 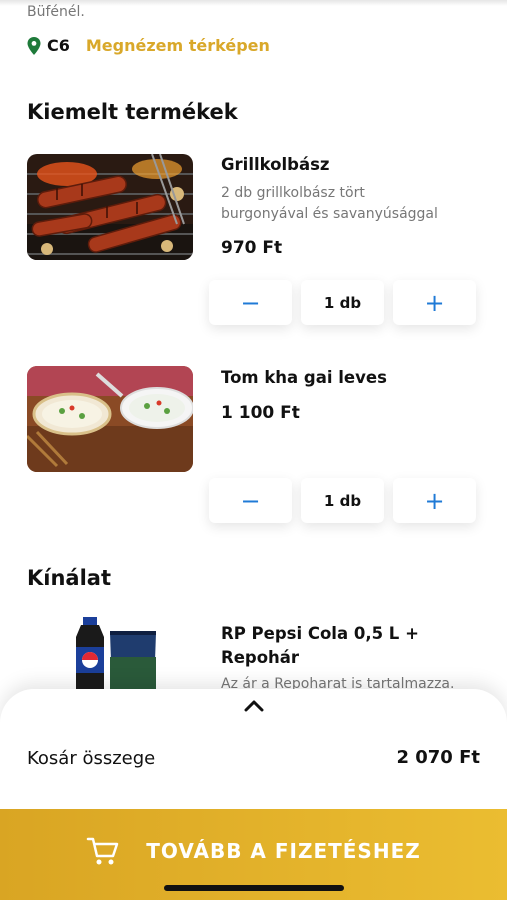 What do you see at coordinates (69, 578) in the screenshot?
I see `offer-title: Kínálat` at bounding box center [69, 578].